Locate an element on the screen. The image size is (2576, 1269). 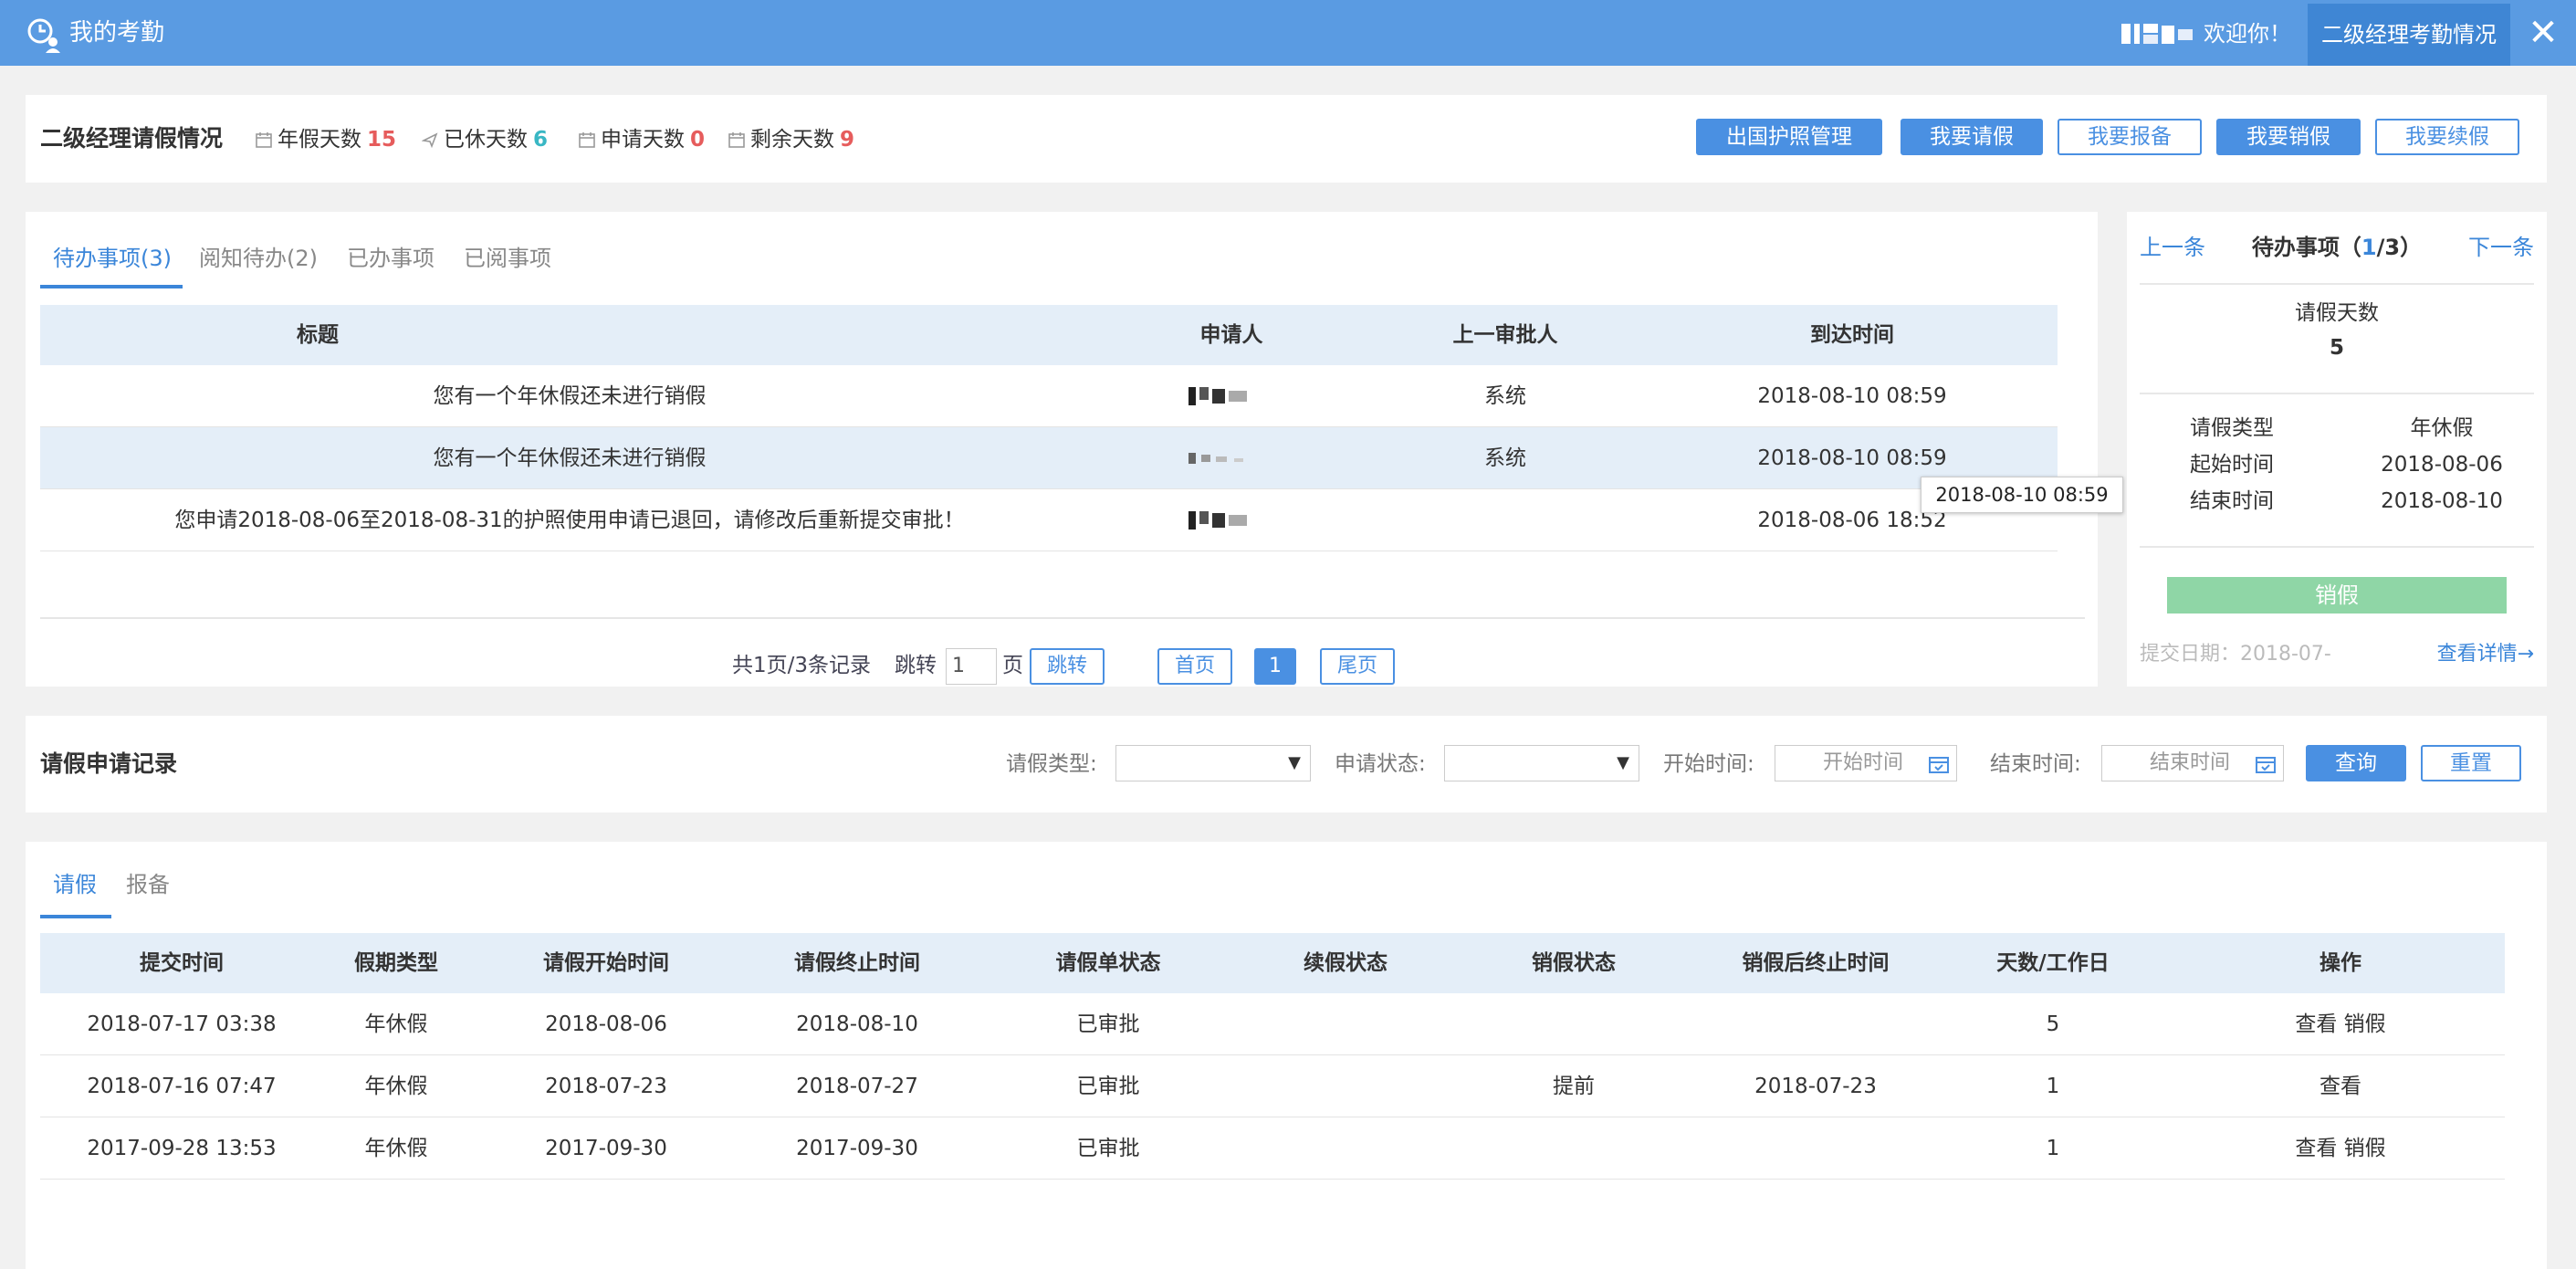
pager-page-suffix: 页 is located at coordinates (1013, 665).